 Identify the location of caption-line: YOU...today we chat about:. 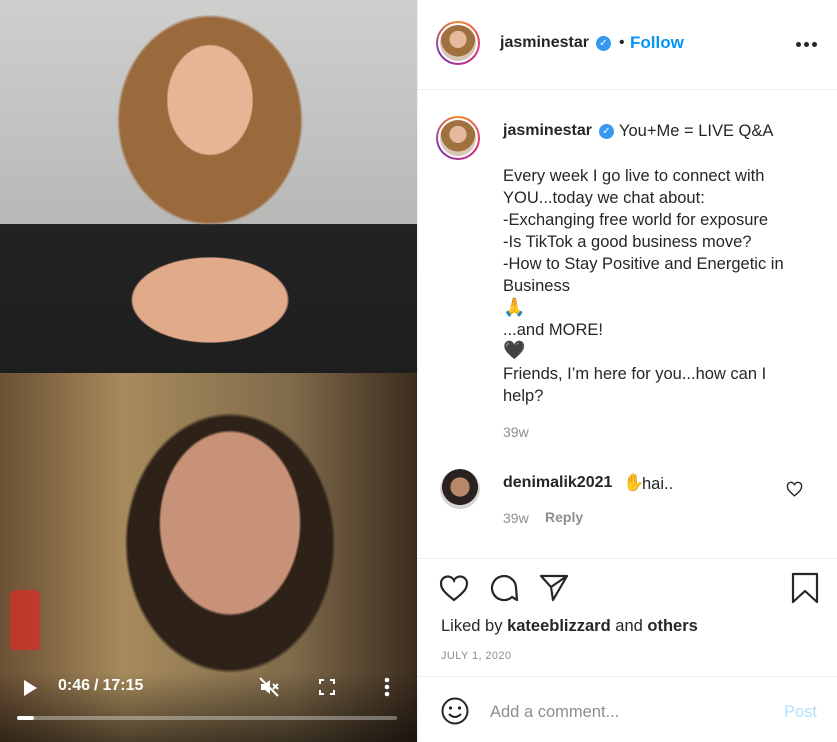
(604, 198).